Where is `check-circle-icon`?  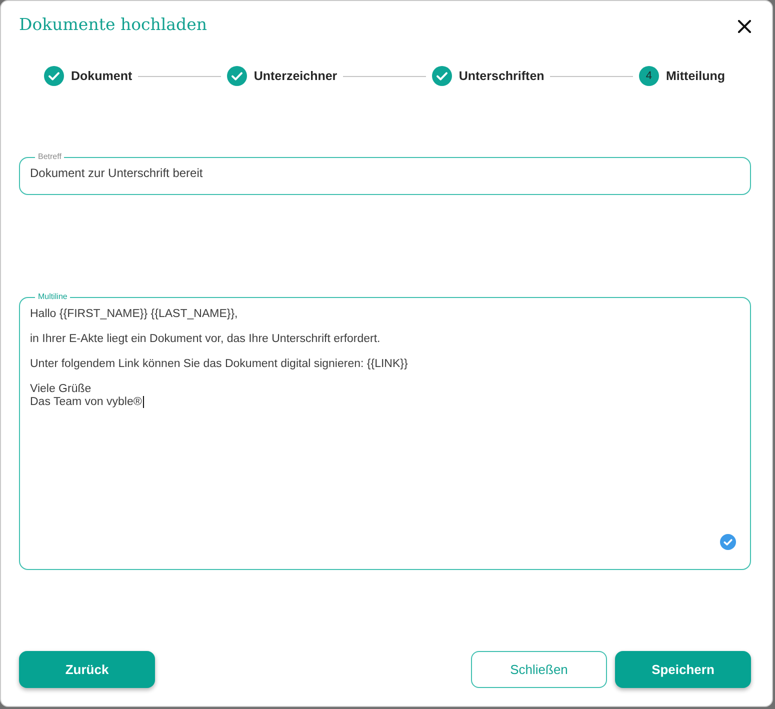
check-circle-icon is located at coordinates (728, 542).